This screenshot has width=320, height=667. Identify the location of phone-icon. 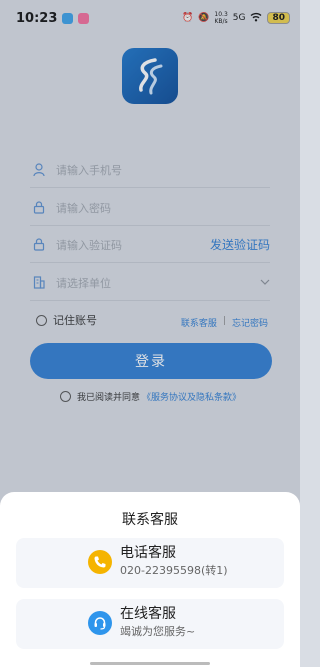
(100, 562).